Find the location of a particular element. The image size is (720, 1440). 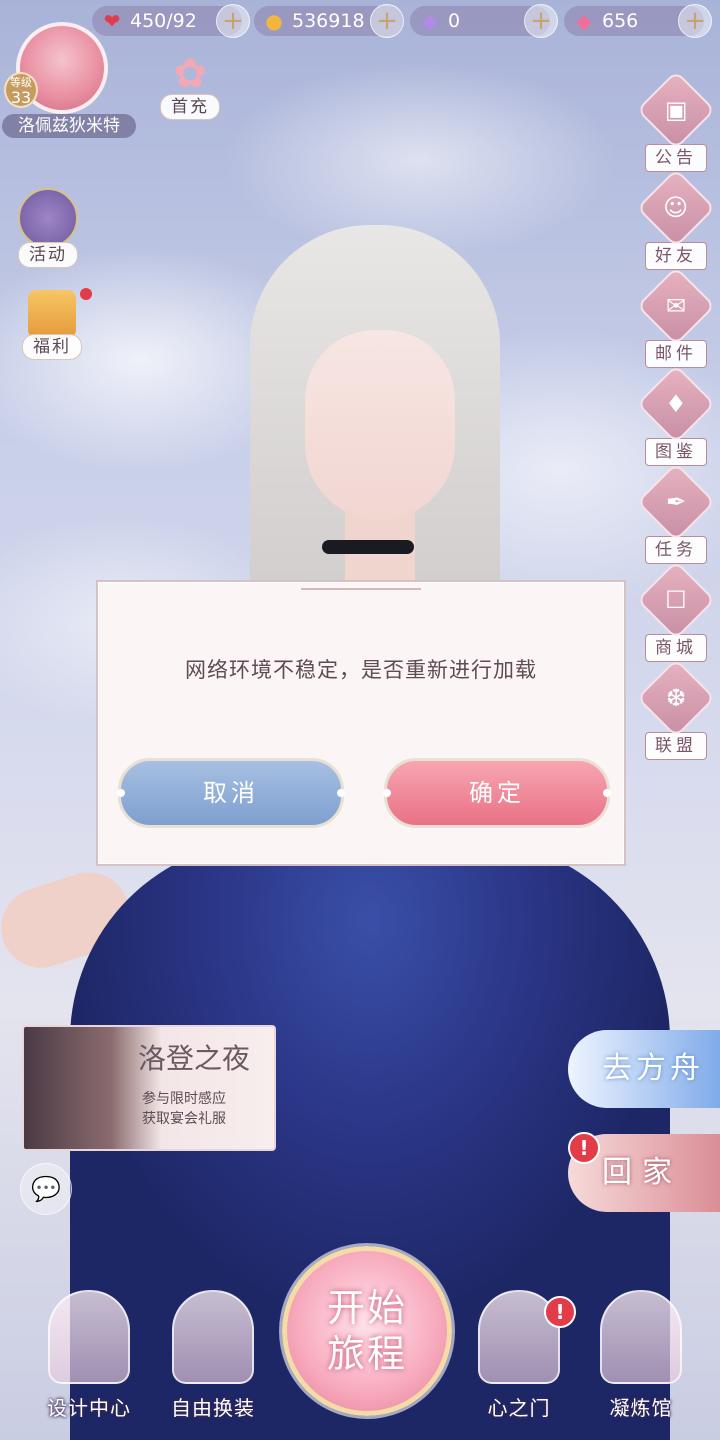

heart-icon: ❤ is located at coordinates (112, 21).